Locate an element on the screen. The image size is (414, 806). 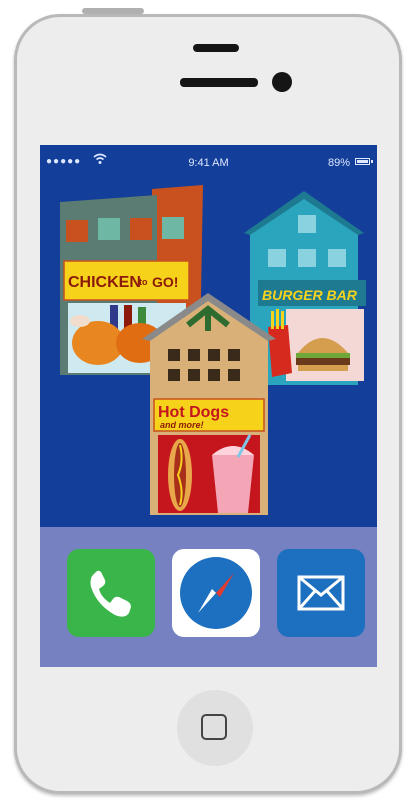
side-button is located at coordinates (113, 11).